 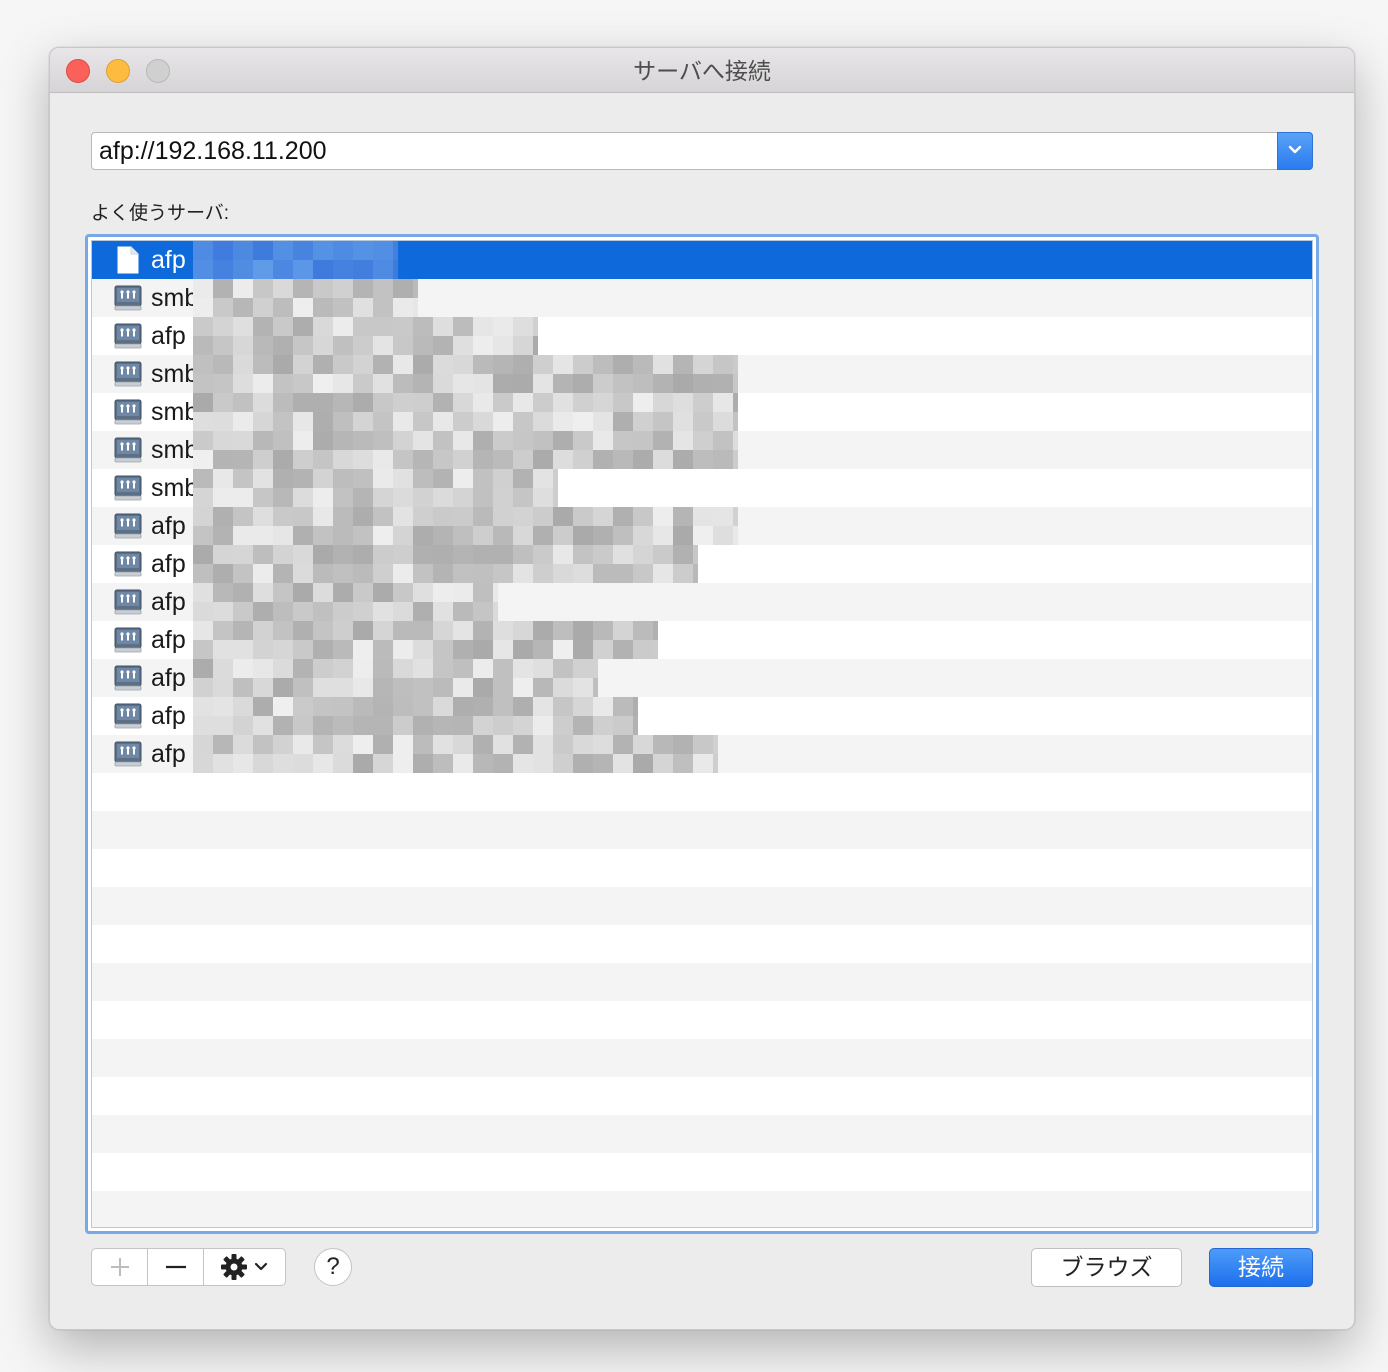 I want to click on gear-icon, so click(x=244, y=1267).